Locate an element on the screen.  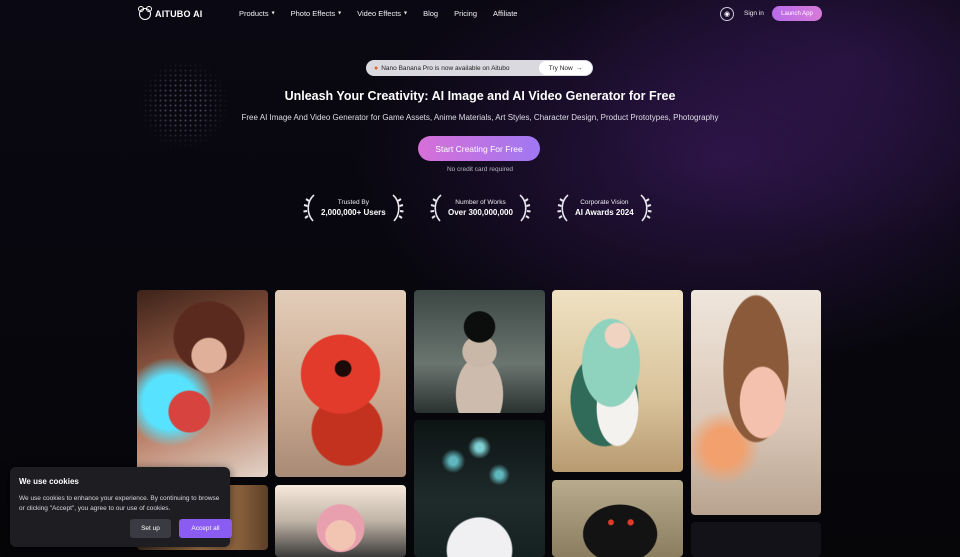
menu-item-pricing: Pricing is located at coordinates (465, 13).